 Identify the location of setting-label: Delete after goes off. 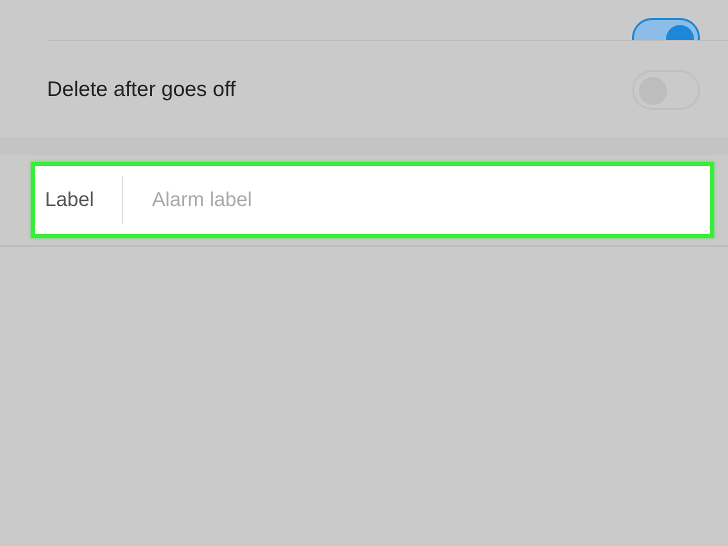
(141, 90).